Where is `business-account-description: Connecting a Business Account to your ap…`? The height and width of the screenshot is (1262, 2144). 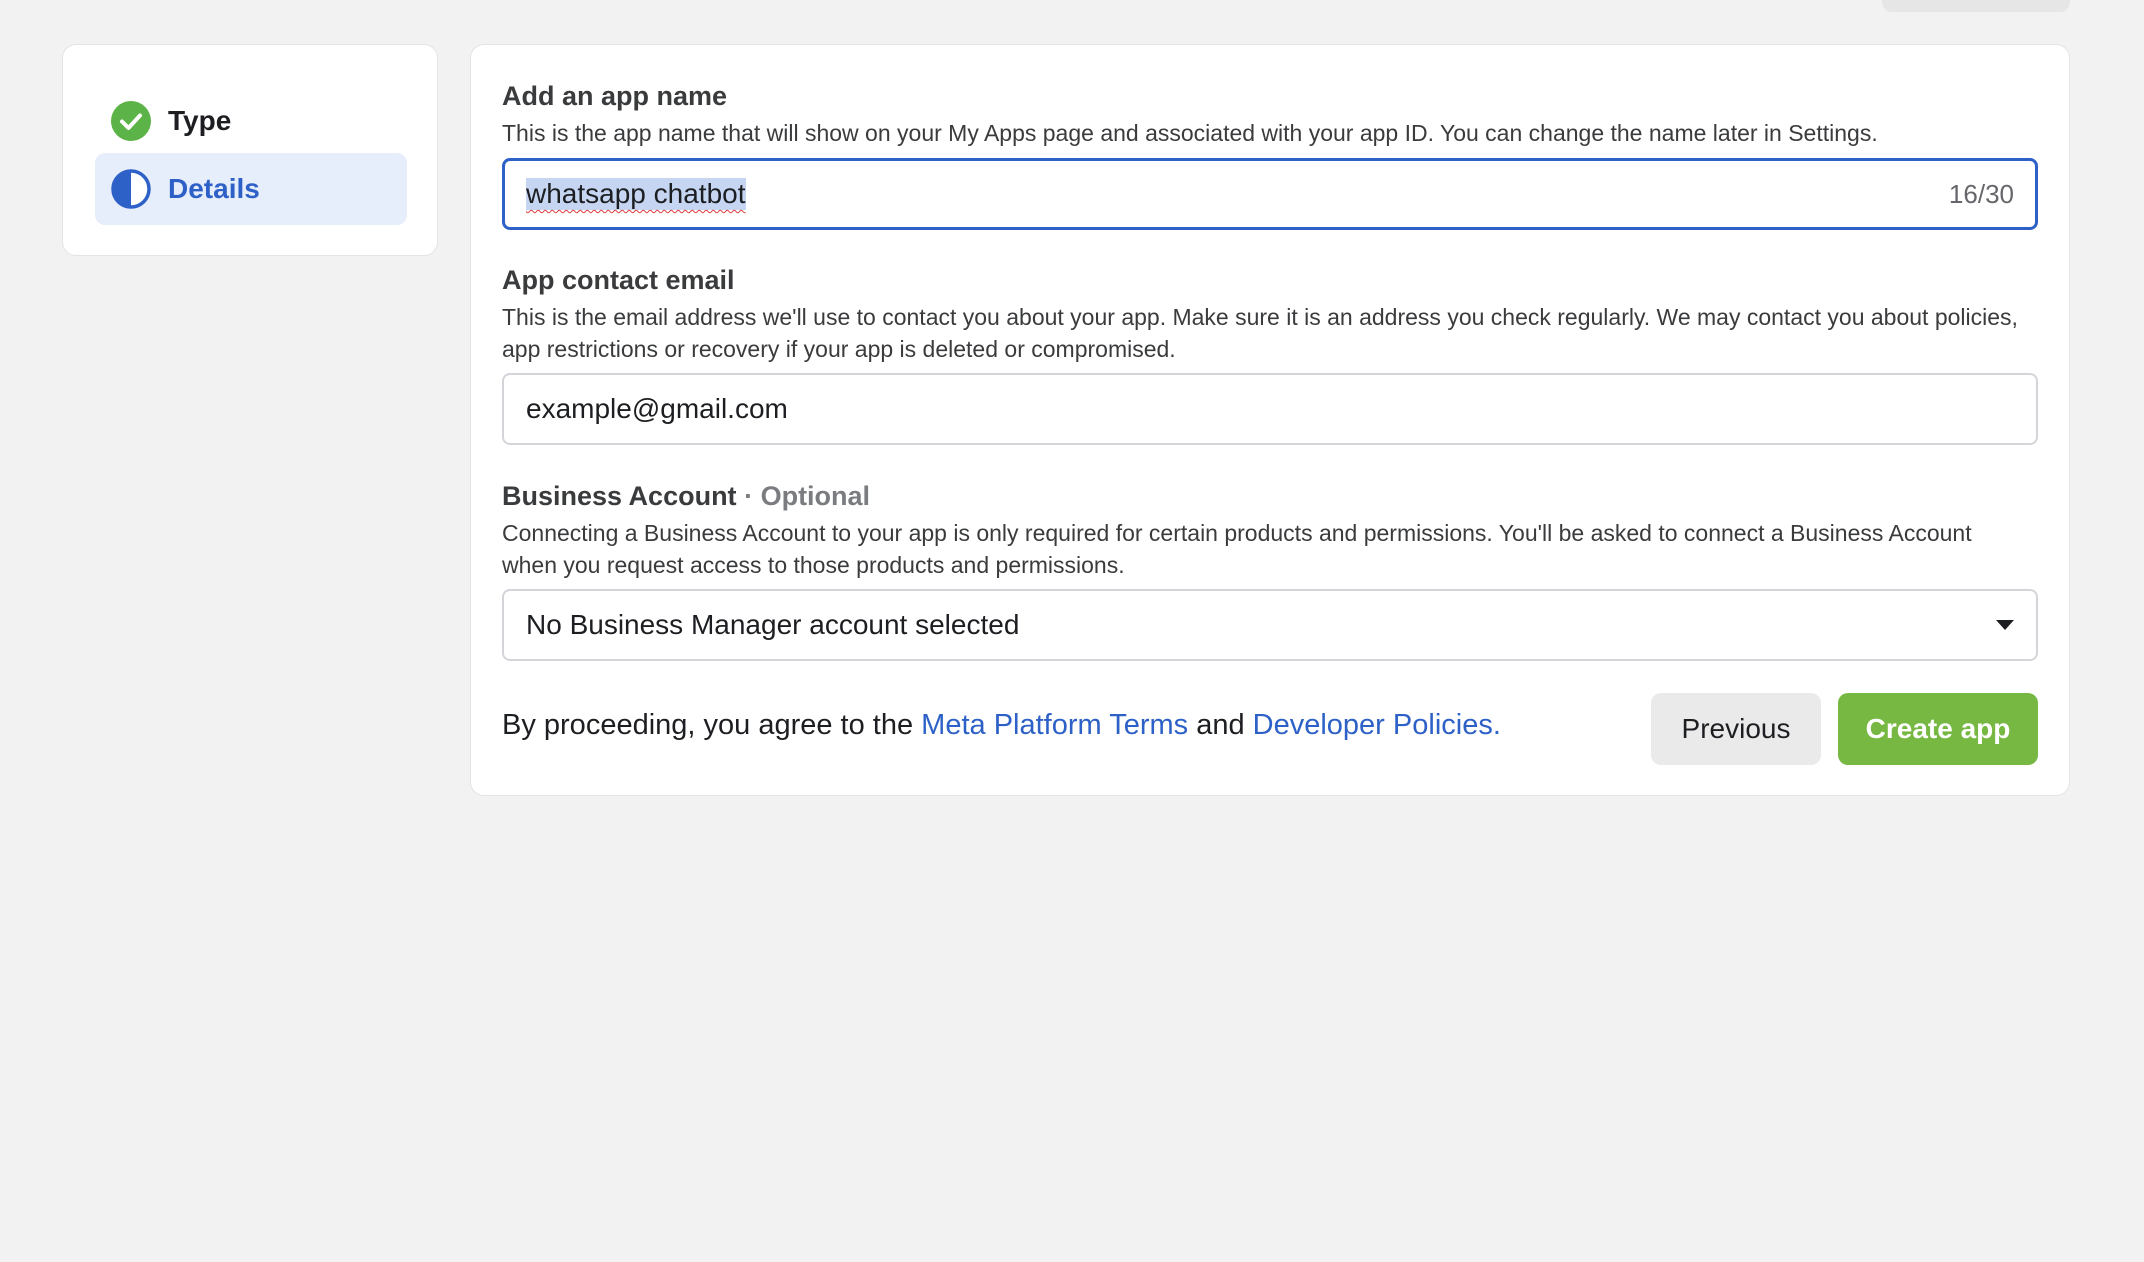
business-account-description: Connecting a Business Account to your ap… is located at coordinates (1237, 549).